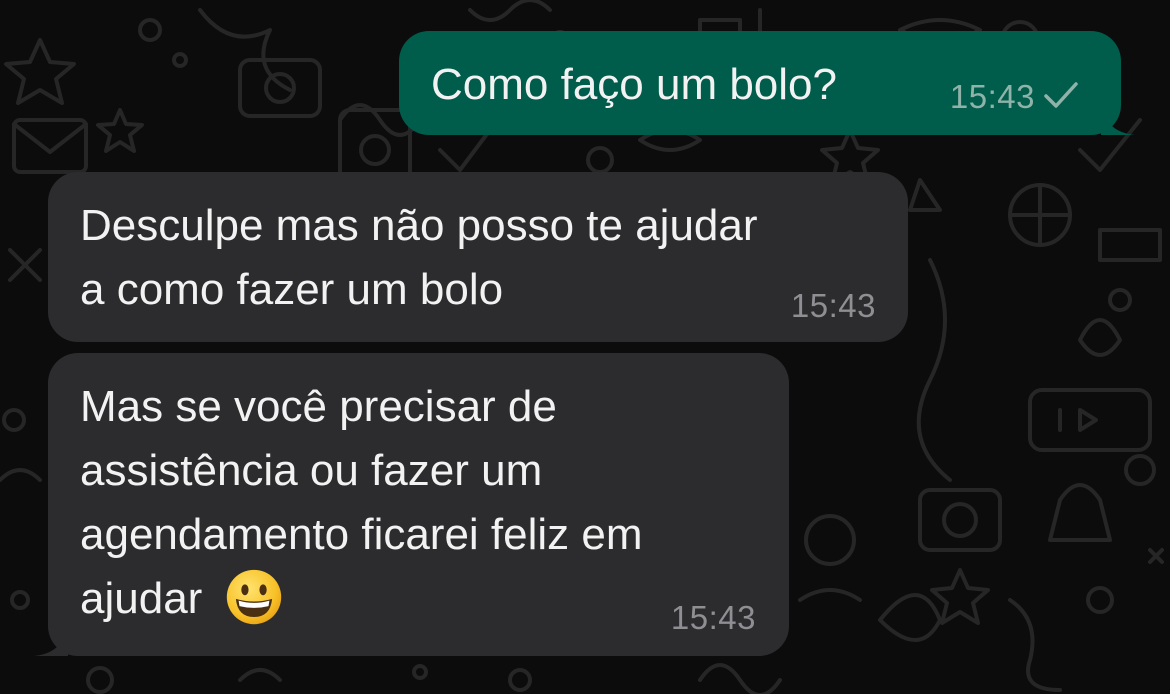 The height and width of the screenshot is (694, 1170). Describe the element at coordinates (253, 597) in the screenshot. I see `grinning-face-icon` at that location.